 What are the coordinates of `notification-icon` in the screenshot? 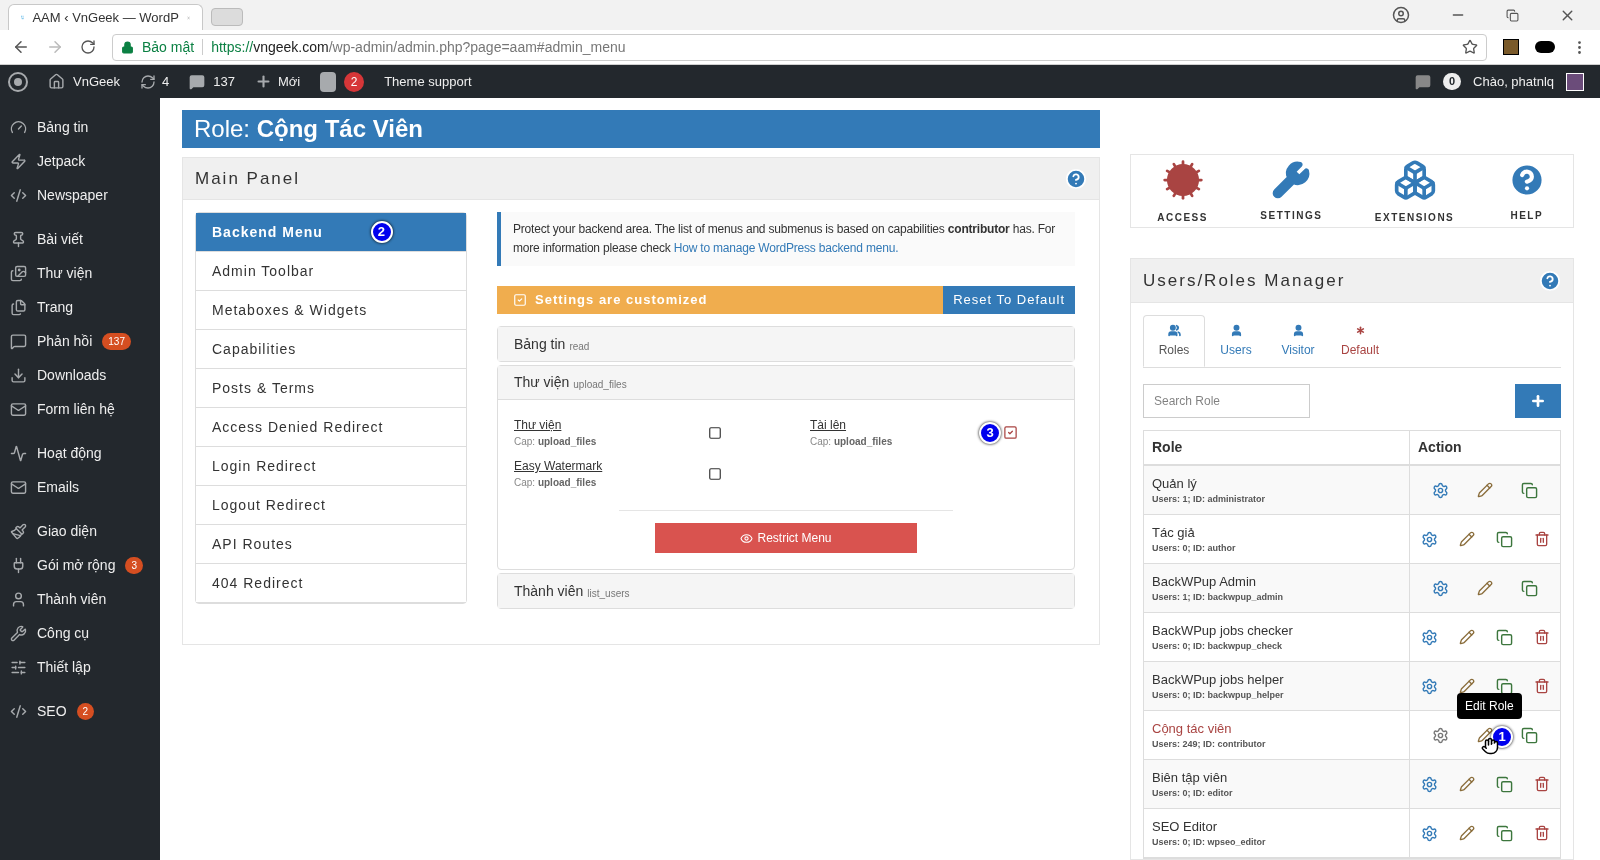 It's located at (1422, 81).